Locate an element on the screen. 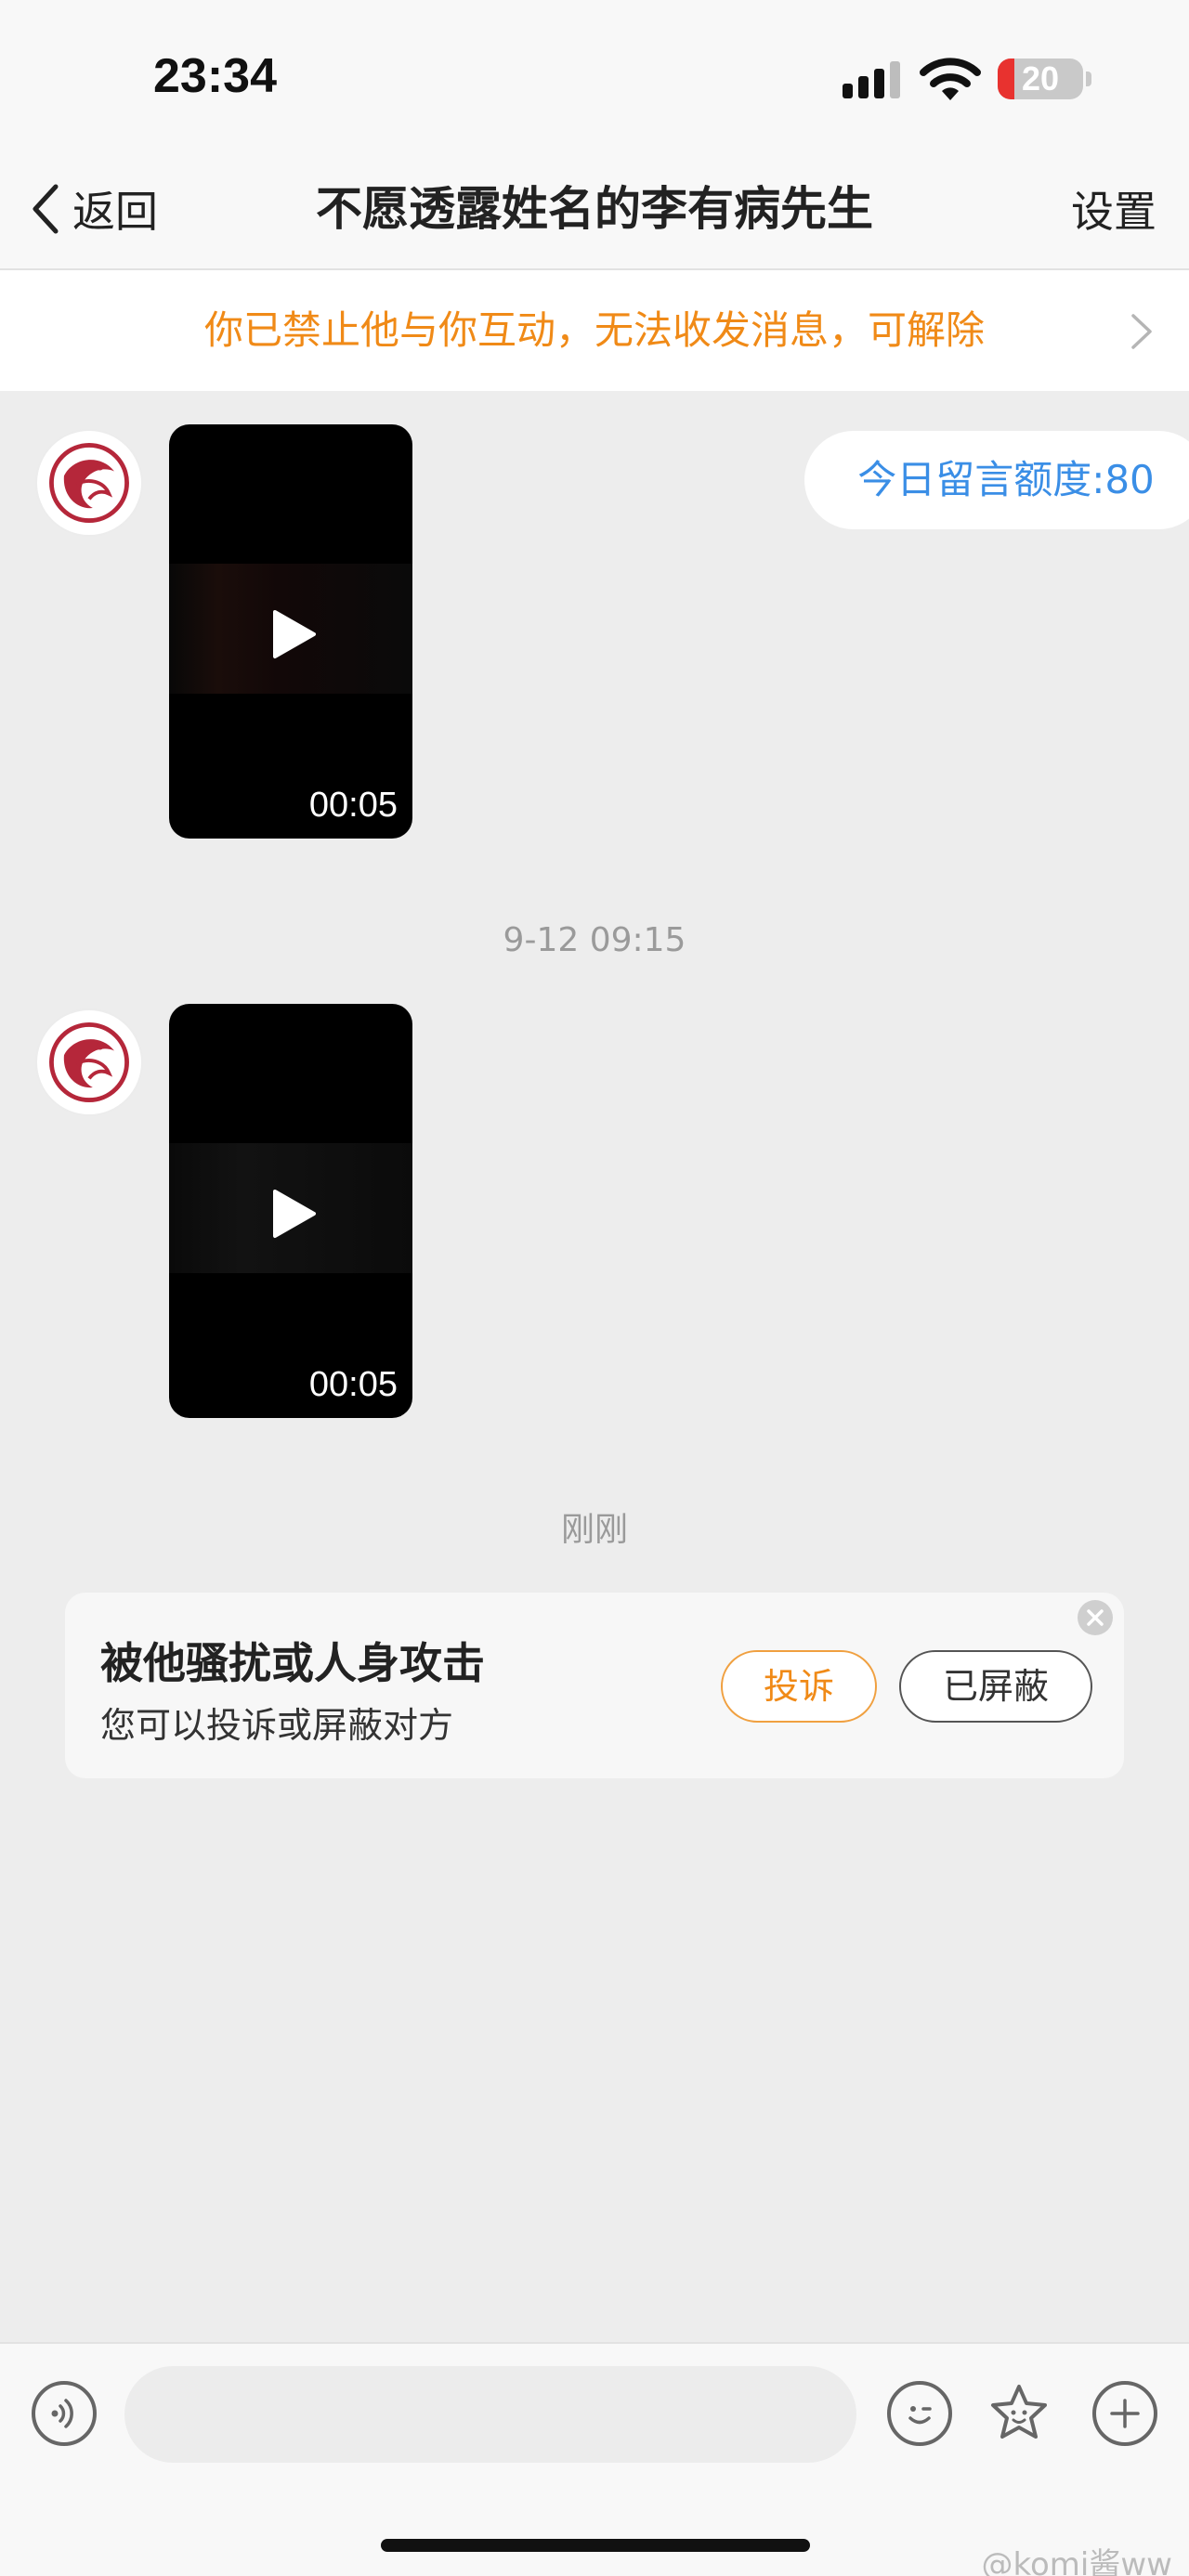 Image resolution: width=1189 pixels, height=2576 pixels. header: 23:34 20 返回 不愿透露姓名的李有病先生 设置 is located at coordinates (594, 134).